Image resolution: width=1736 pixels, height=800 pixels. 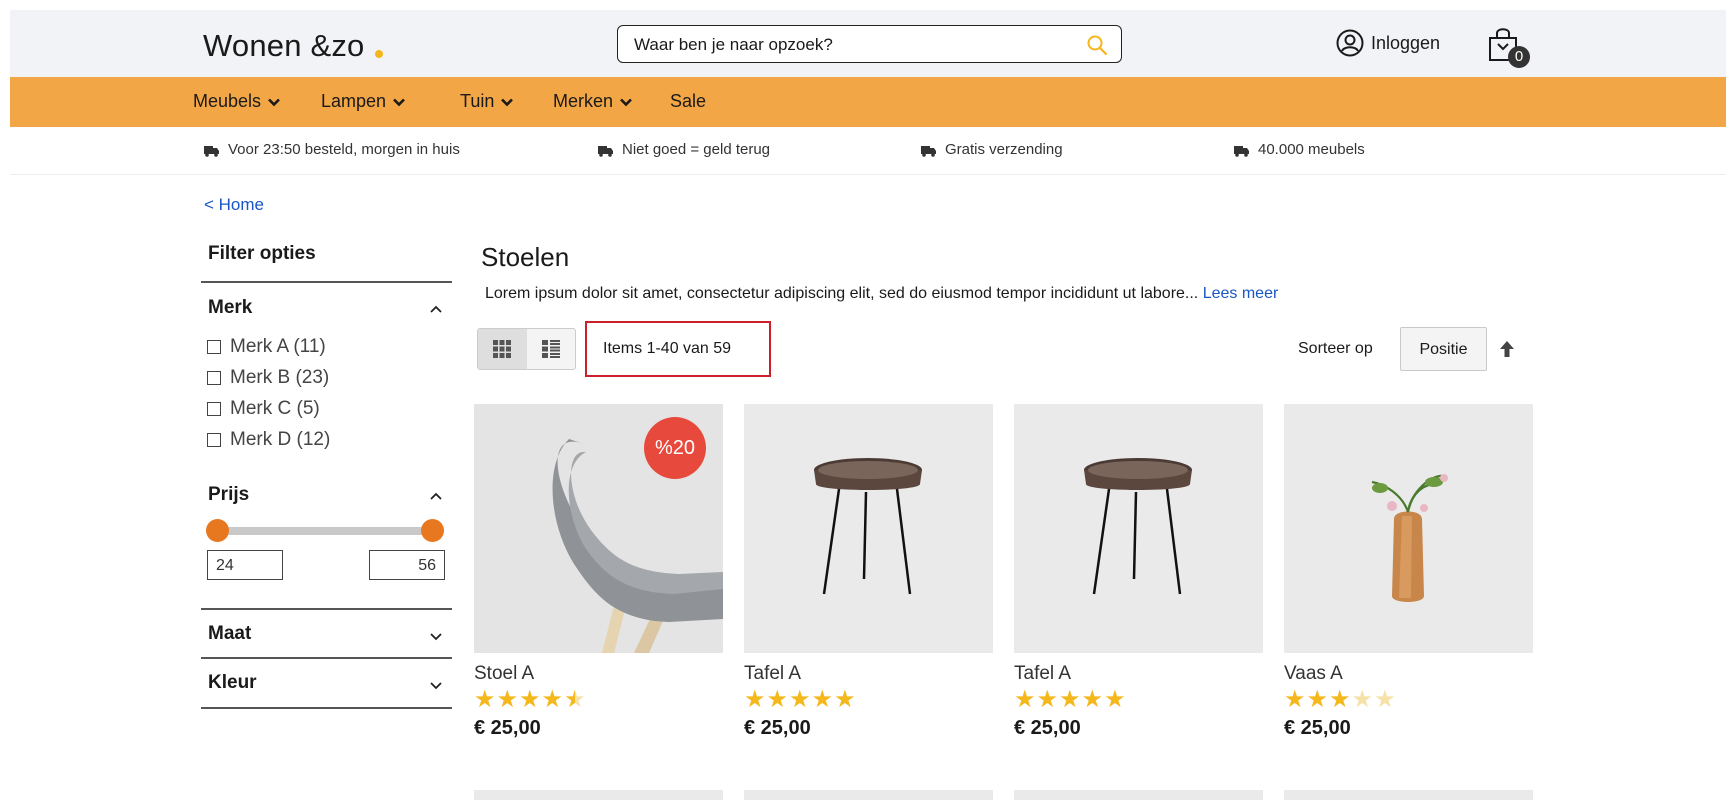 What do you see at coordinates (232, 683) in the screenshot?
I see `filter-kleur-heading: Kleur` at bounding box center [232, 683].